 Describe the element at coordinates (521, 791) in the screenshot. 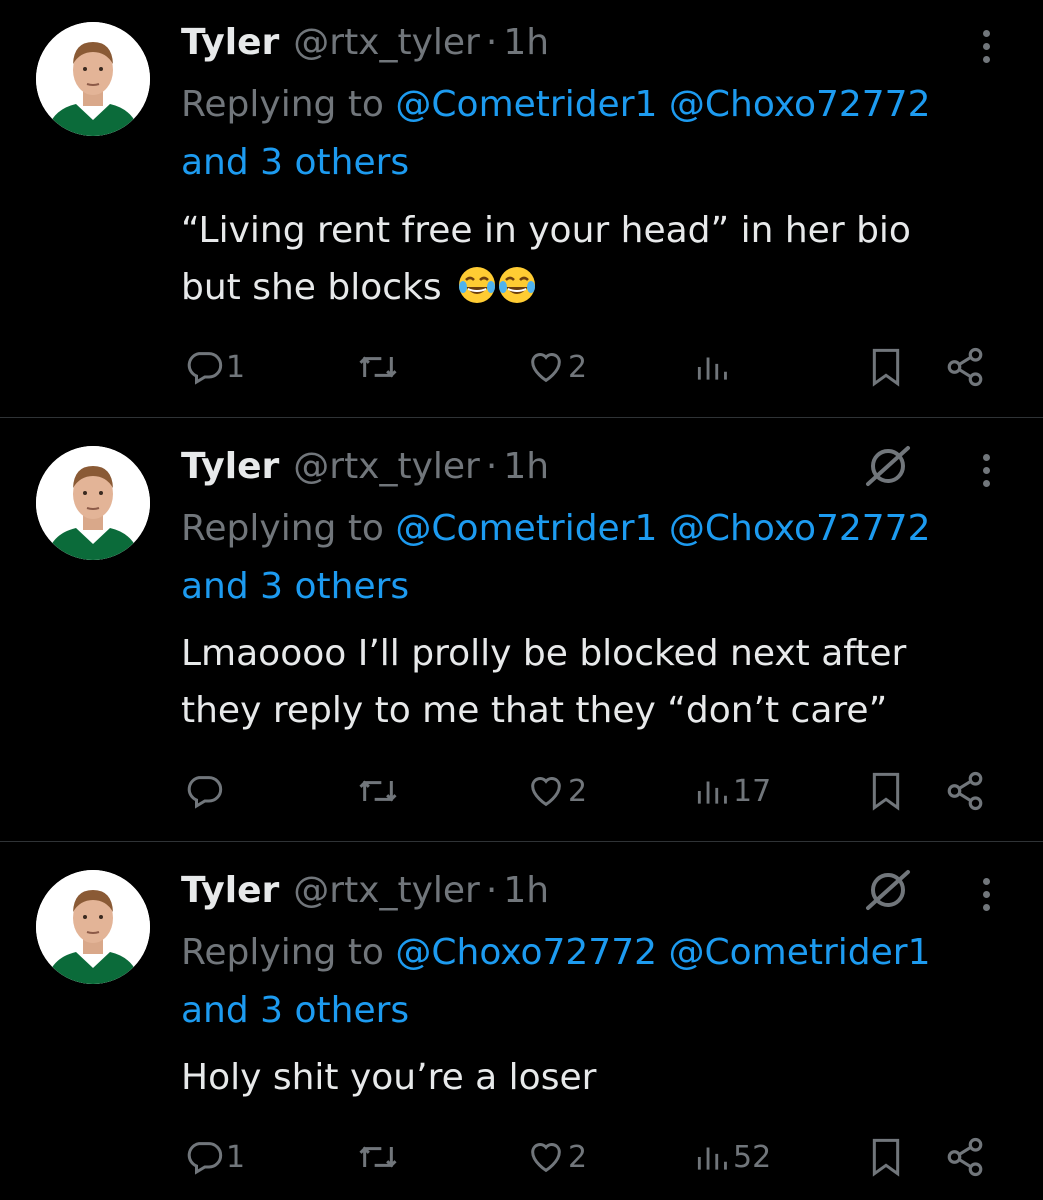

I see `action-bar: 2 17` at that location.